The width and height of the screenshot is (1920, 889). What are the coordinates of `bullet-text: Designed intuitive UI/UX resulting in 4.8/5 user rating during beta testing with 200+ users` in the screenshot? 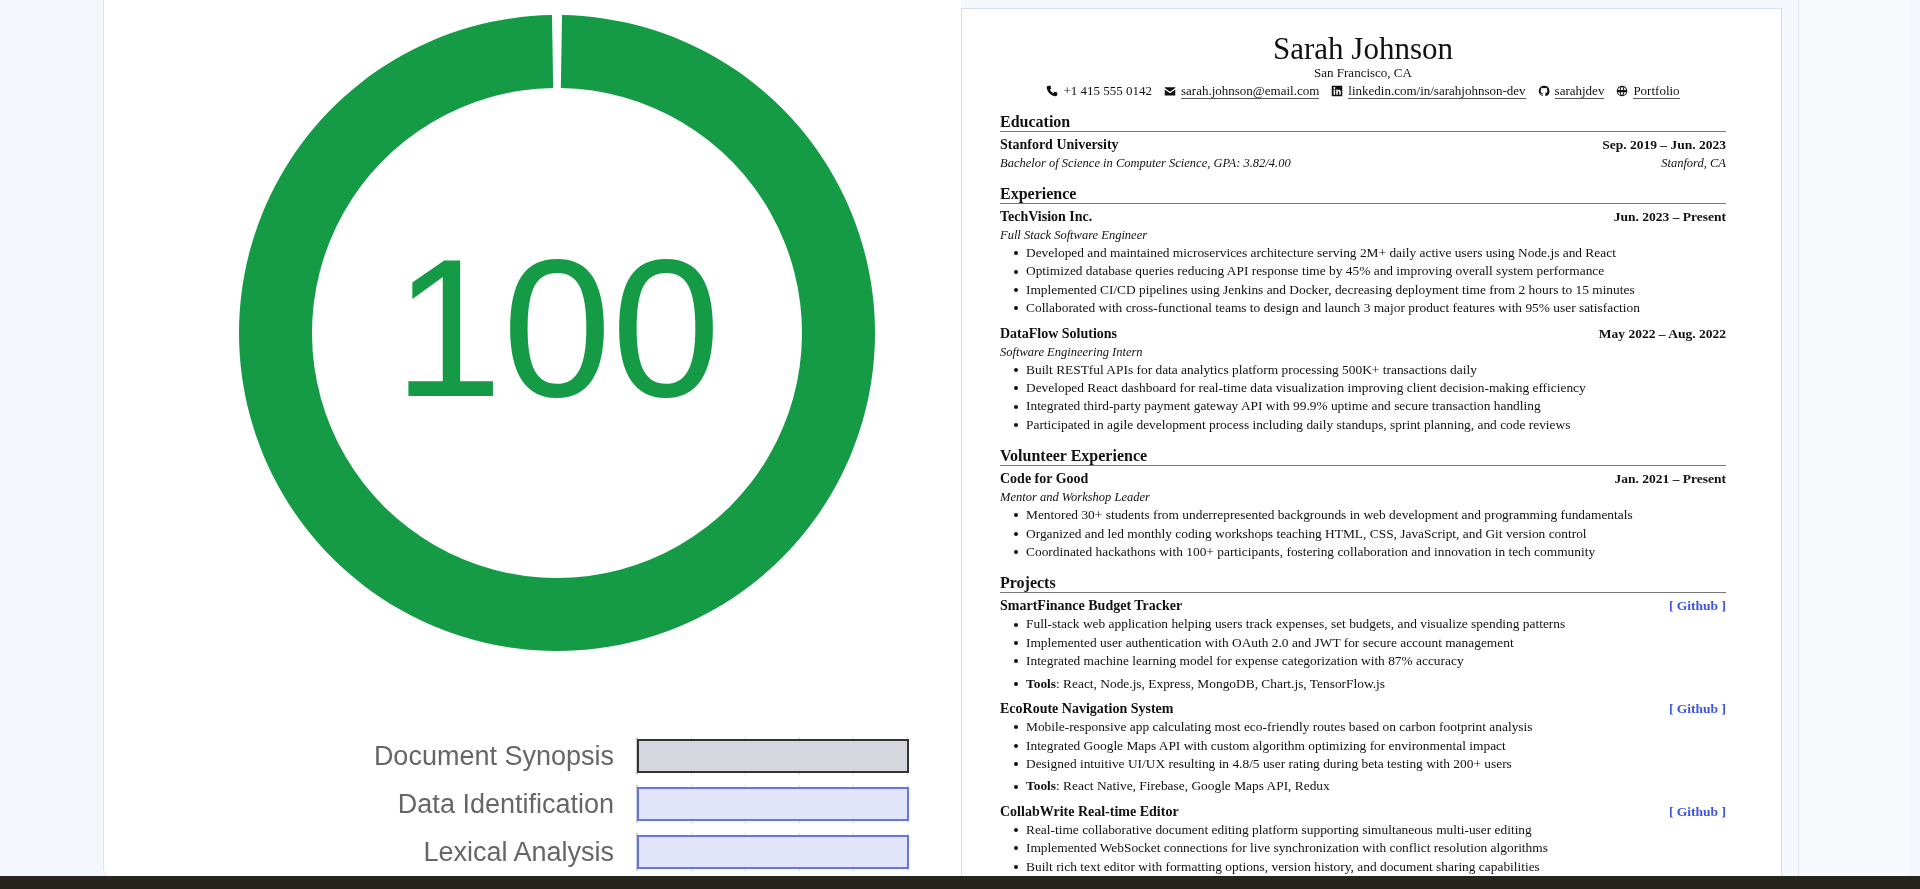 It's located at (1269, 763).